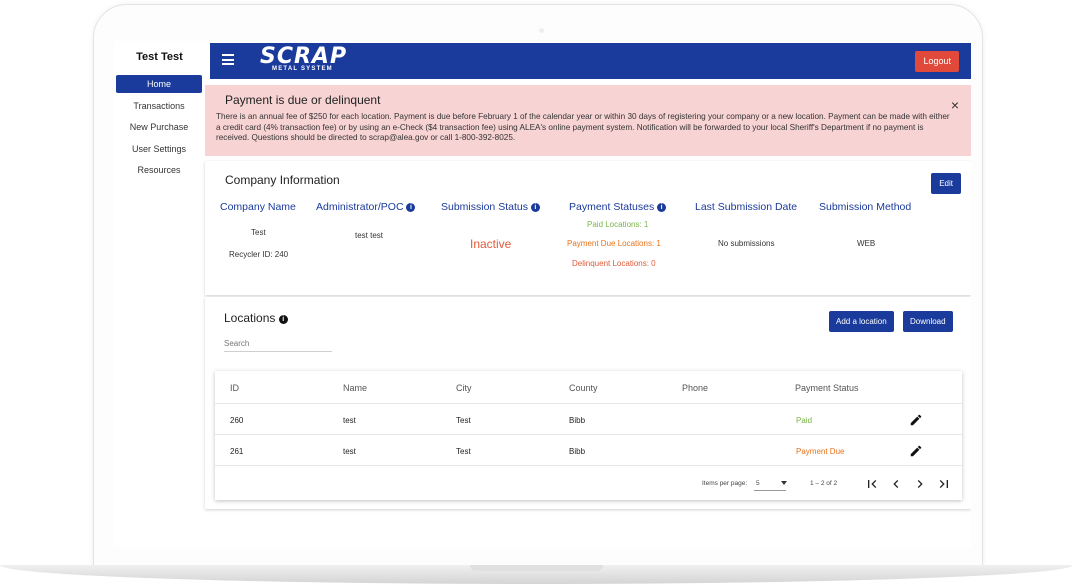  I want to click on payment-due-locations: Payment Due Locations: 1, so click(614, 243).